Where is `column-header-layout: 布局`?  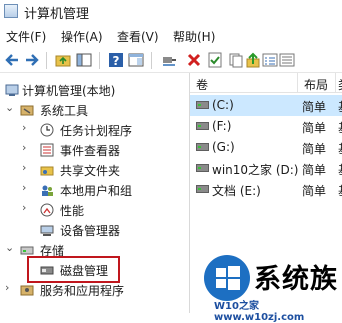 column-header-layout: 布局 is located at coordinates (317, 83).